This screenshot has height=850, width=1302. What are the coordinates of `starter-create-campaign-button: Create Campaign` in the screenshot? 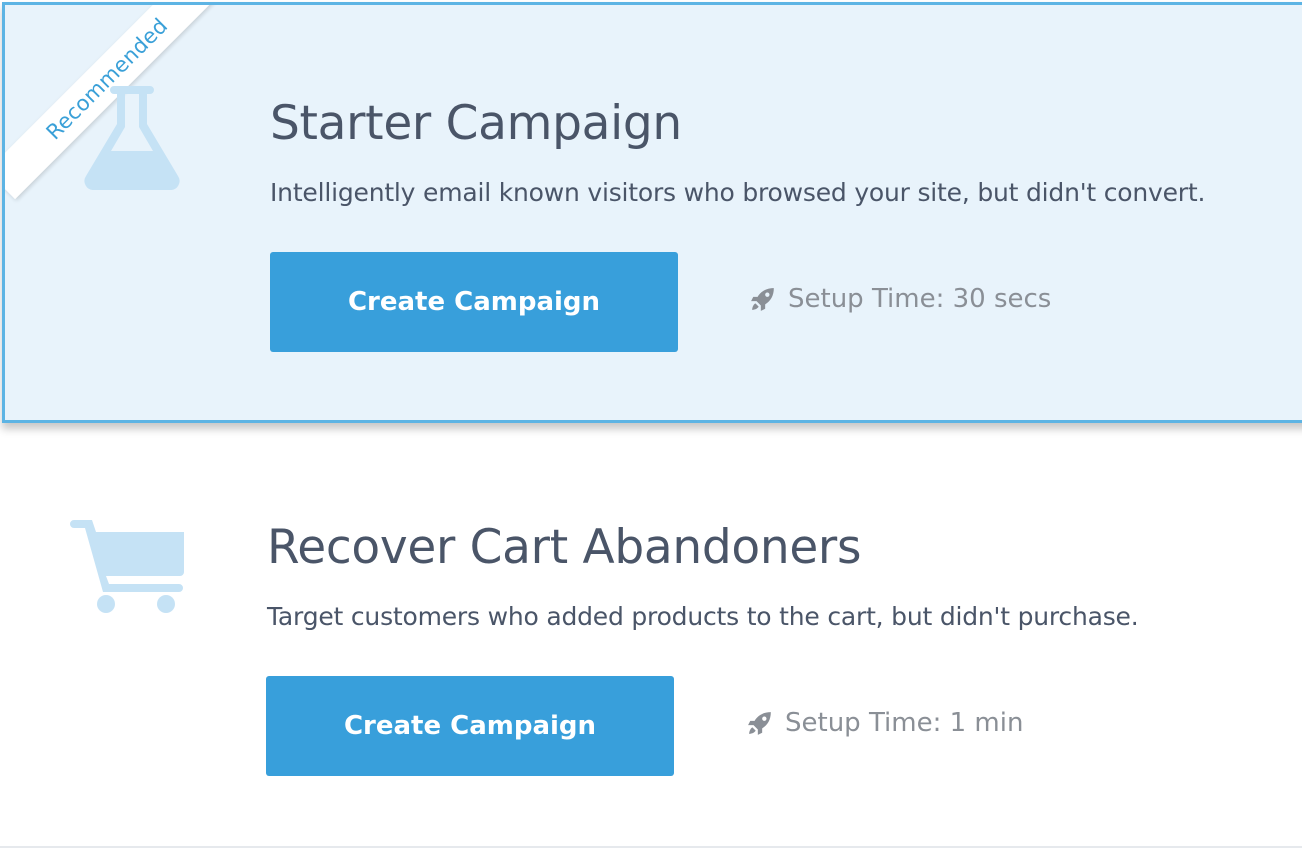 It's located at (474, 302).